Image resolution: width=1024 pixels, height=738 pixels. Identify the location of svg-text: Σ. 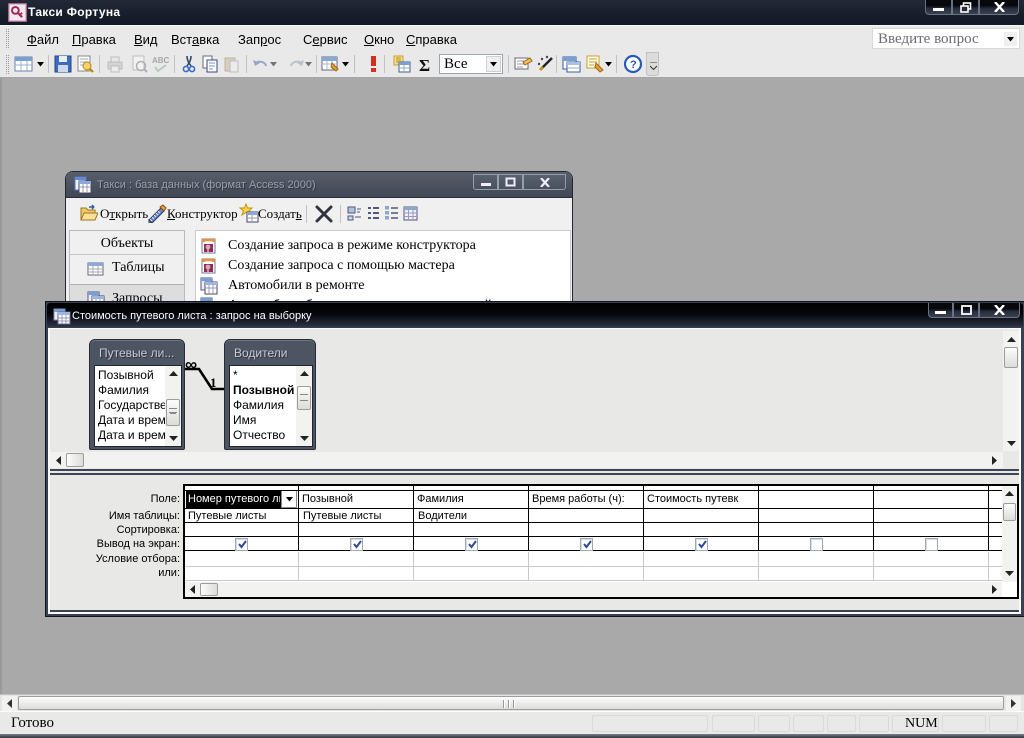
(424, 65).